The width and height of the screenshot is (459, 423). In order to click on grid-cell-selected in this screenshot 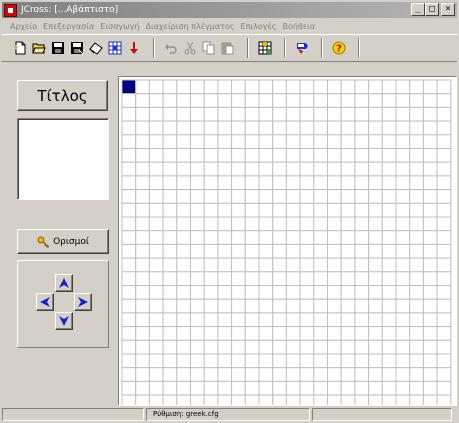, I will do `click(129, 87)`.